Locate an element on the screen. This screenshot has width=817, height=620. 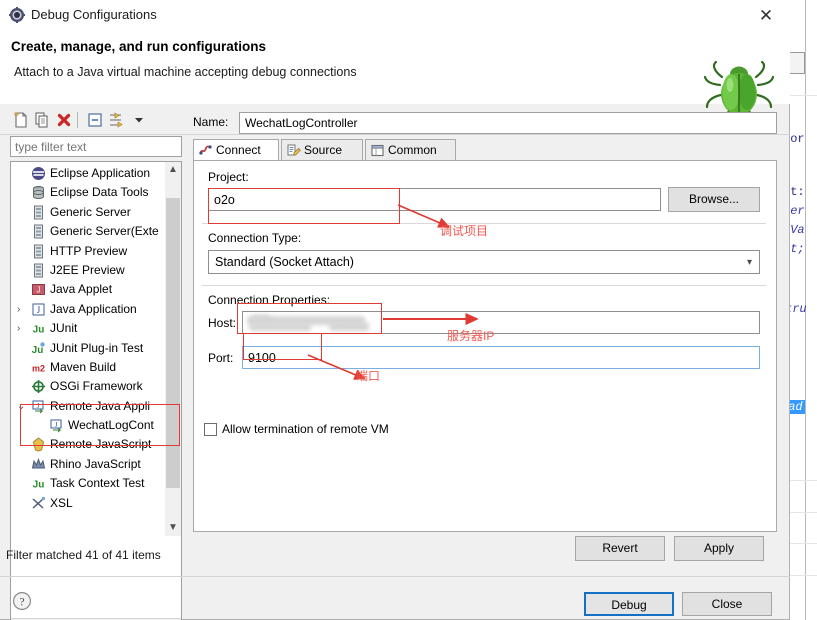
source-icon is located at coordinates (293, 150).